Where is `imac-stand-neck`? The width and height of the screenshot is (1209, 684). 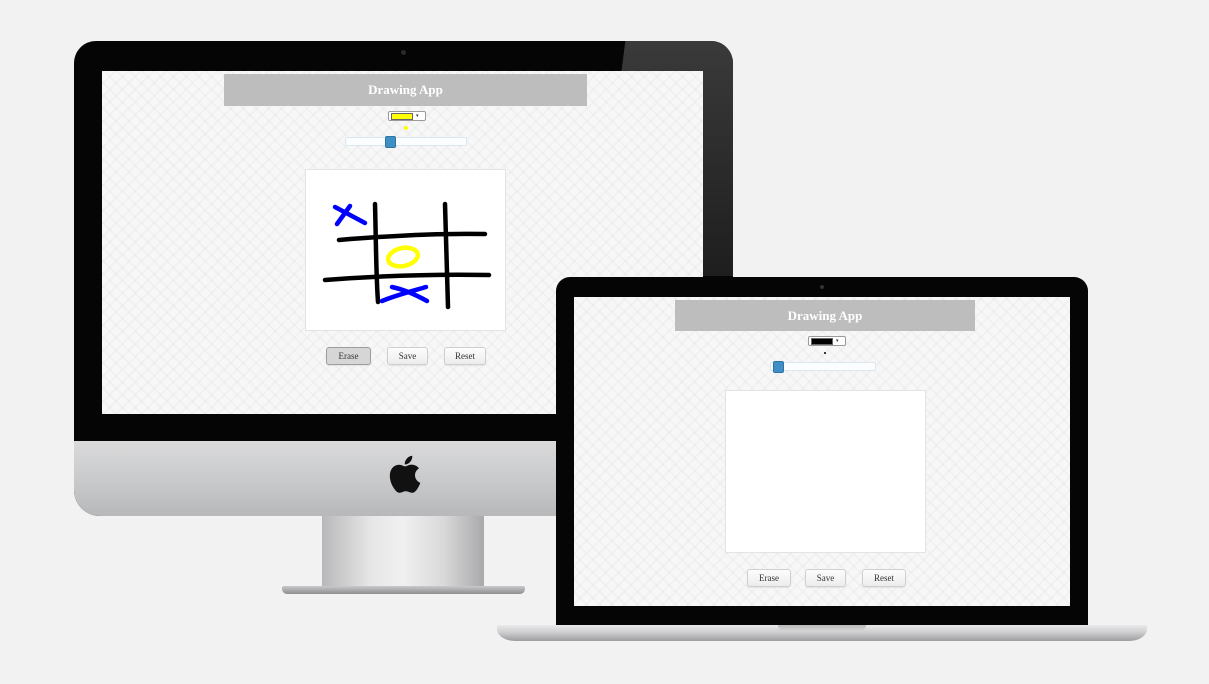 imac-stand-neck is located at coordinates (403, 552).